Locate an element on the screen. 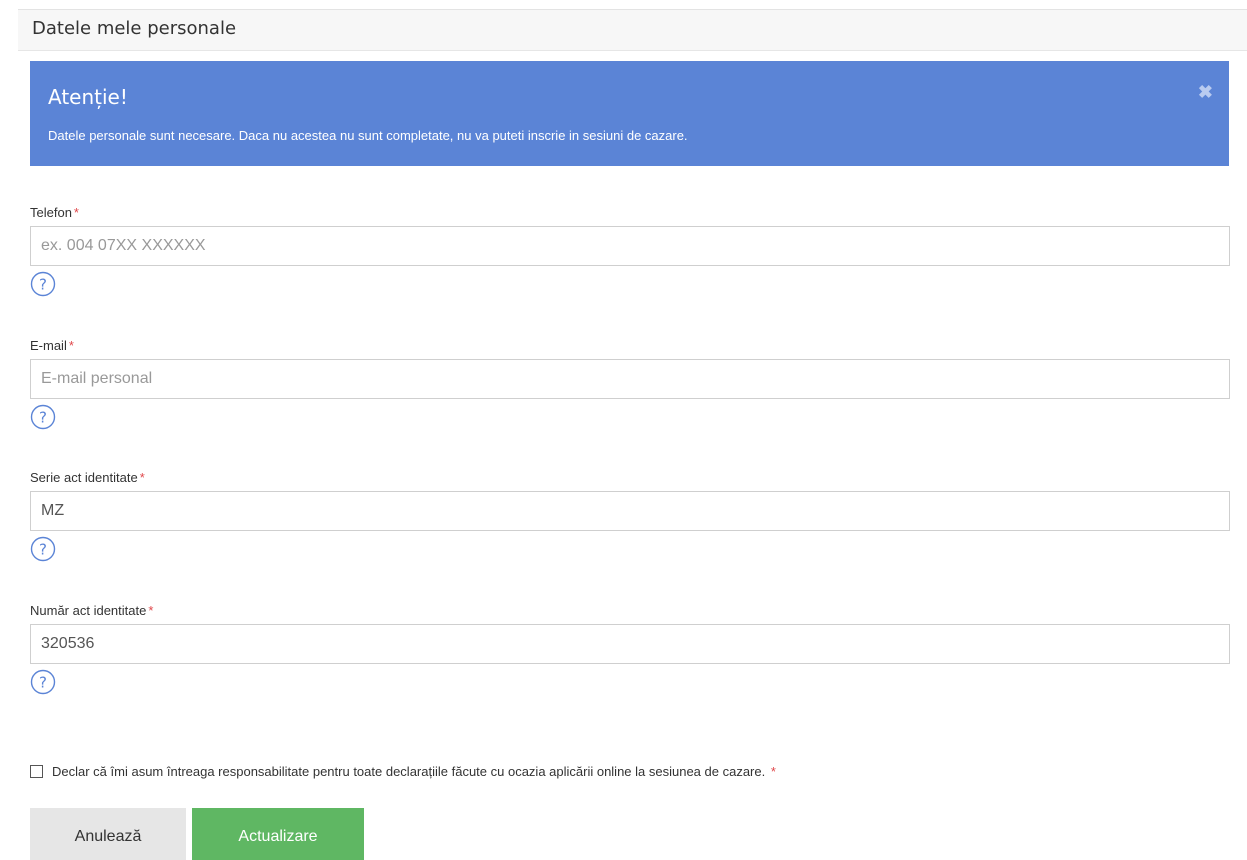 This screenshot has height=860, width=1247. id-series-label: Serie act identitate * is located at coordinates (87, 477).